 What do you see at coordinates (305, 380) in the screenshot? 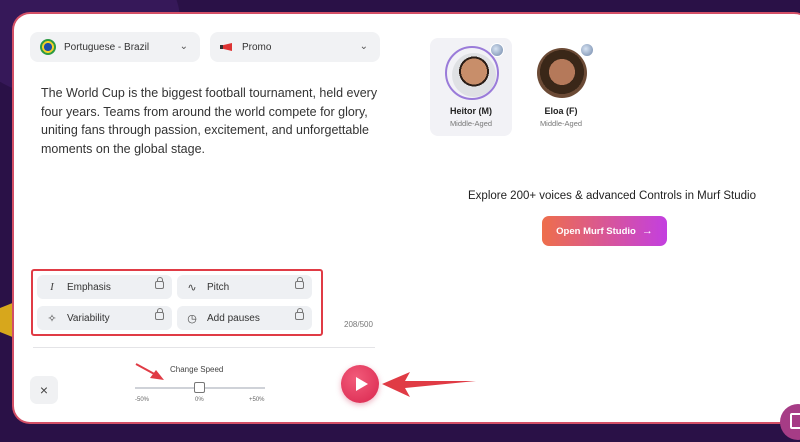
I see `annotation-arrows` at bounding box center [305, 380].